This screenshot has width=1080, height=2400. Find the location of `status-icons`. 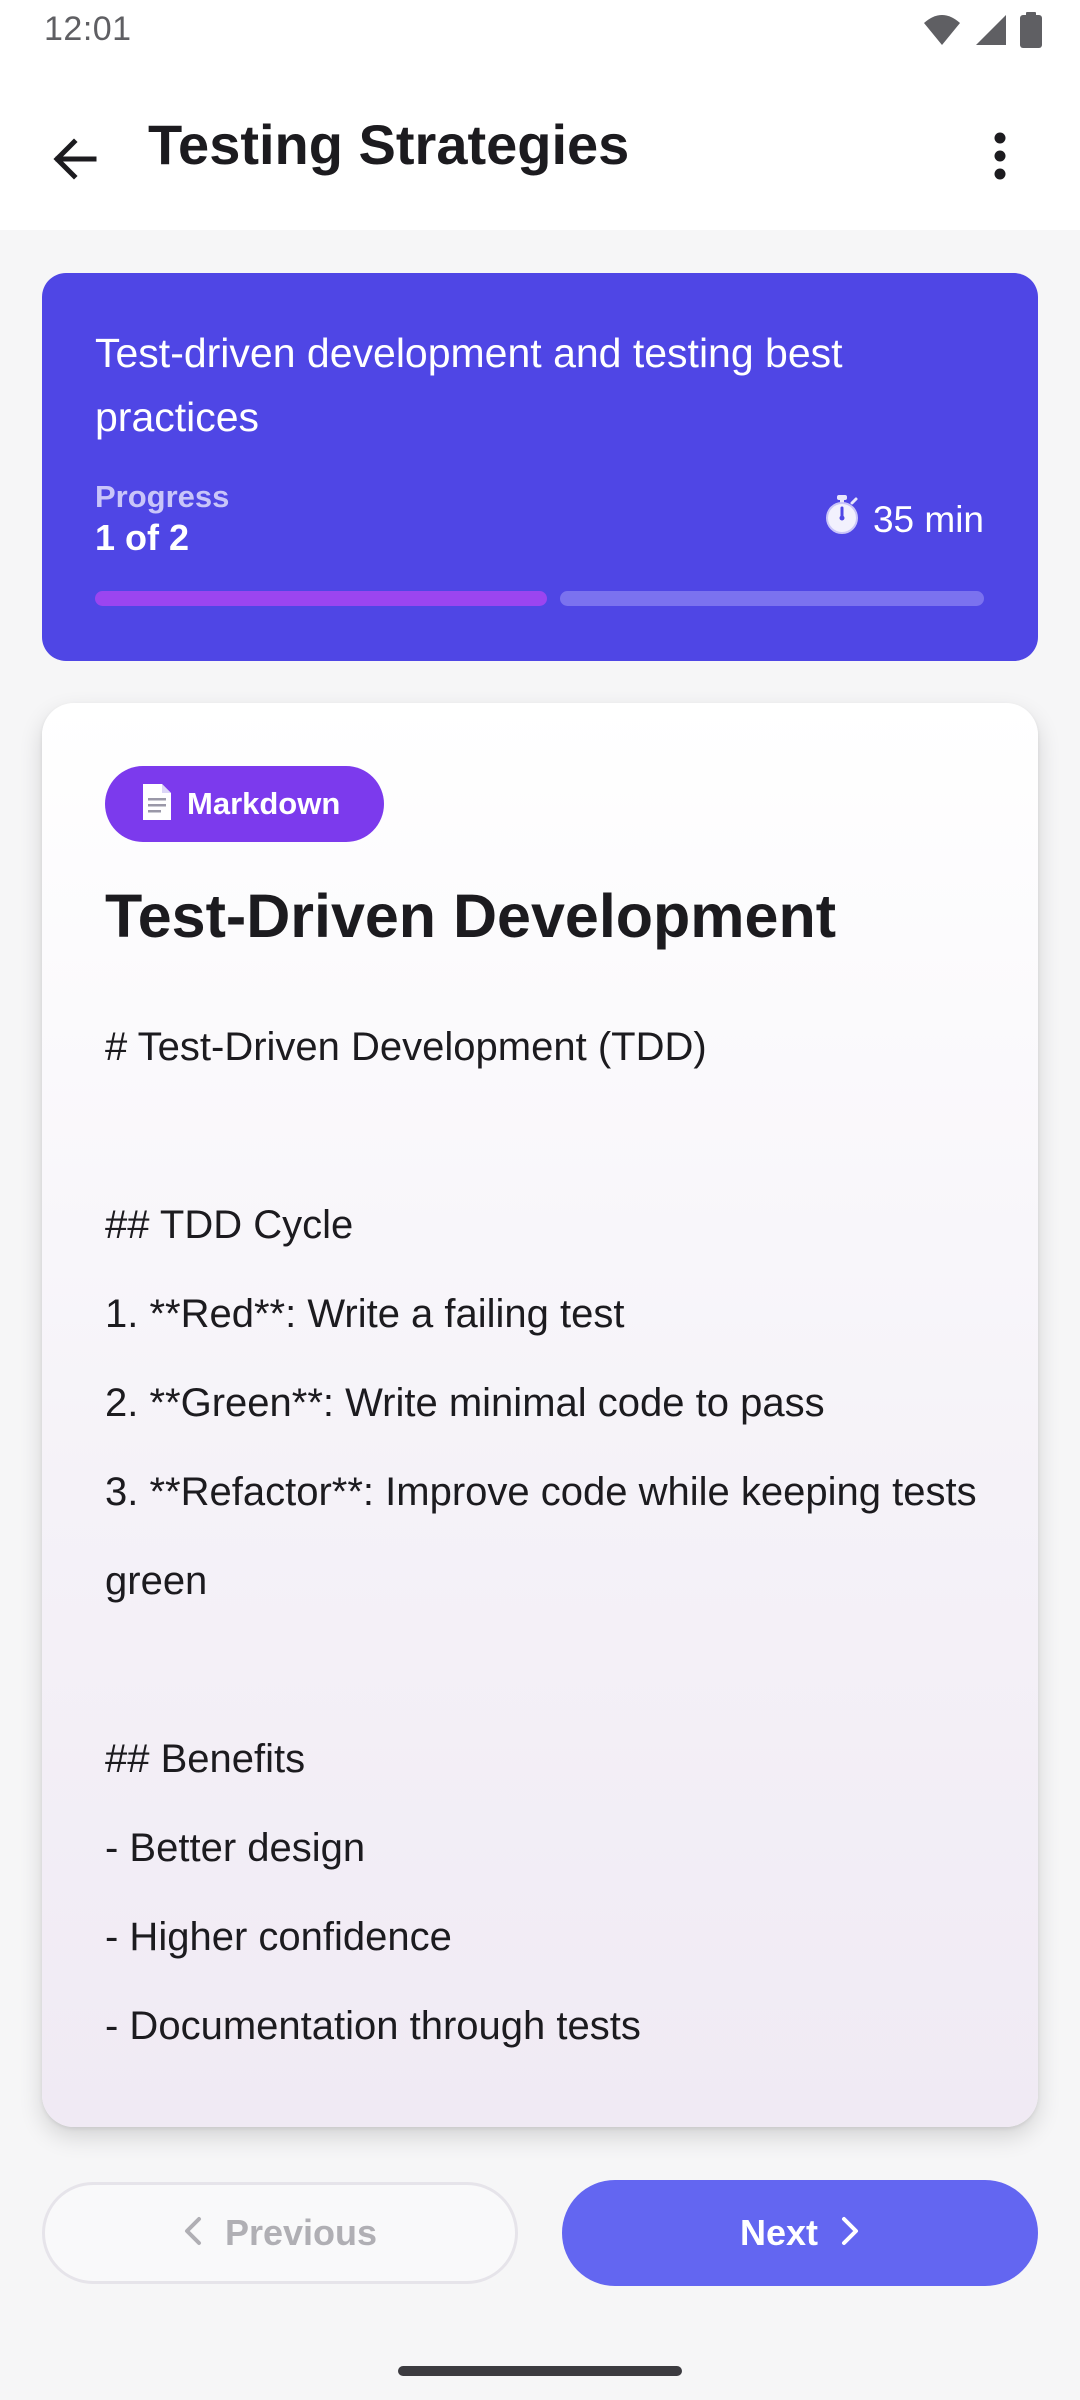

status-icons is located at coordinates (982, 32).